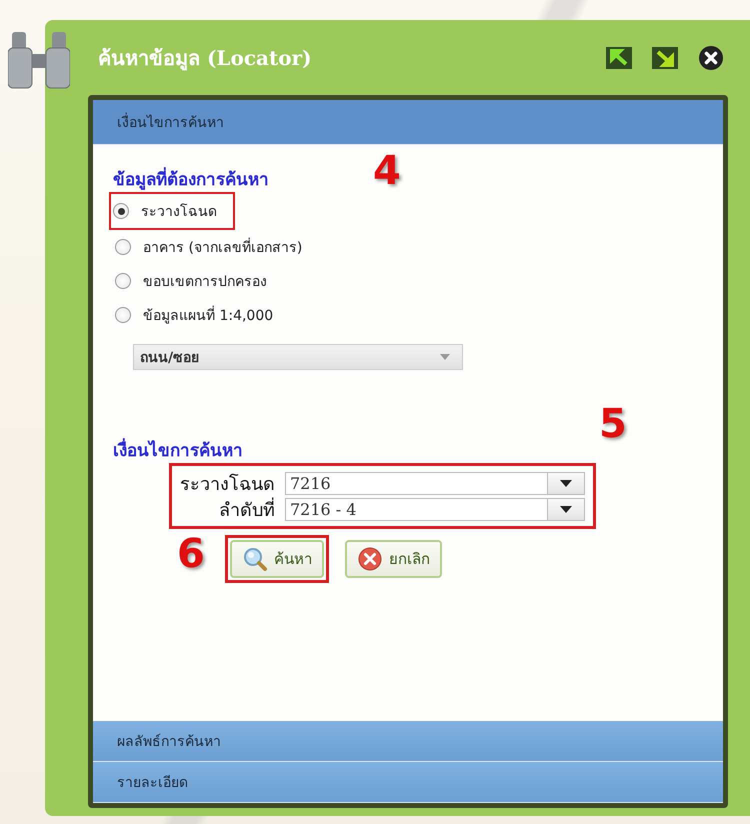  What do you see at coordinates (393, 559) in the screenshot?
I see `cancel-button: ยกเลิก` at bounding box center [393, 559].